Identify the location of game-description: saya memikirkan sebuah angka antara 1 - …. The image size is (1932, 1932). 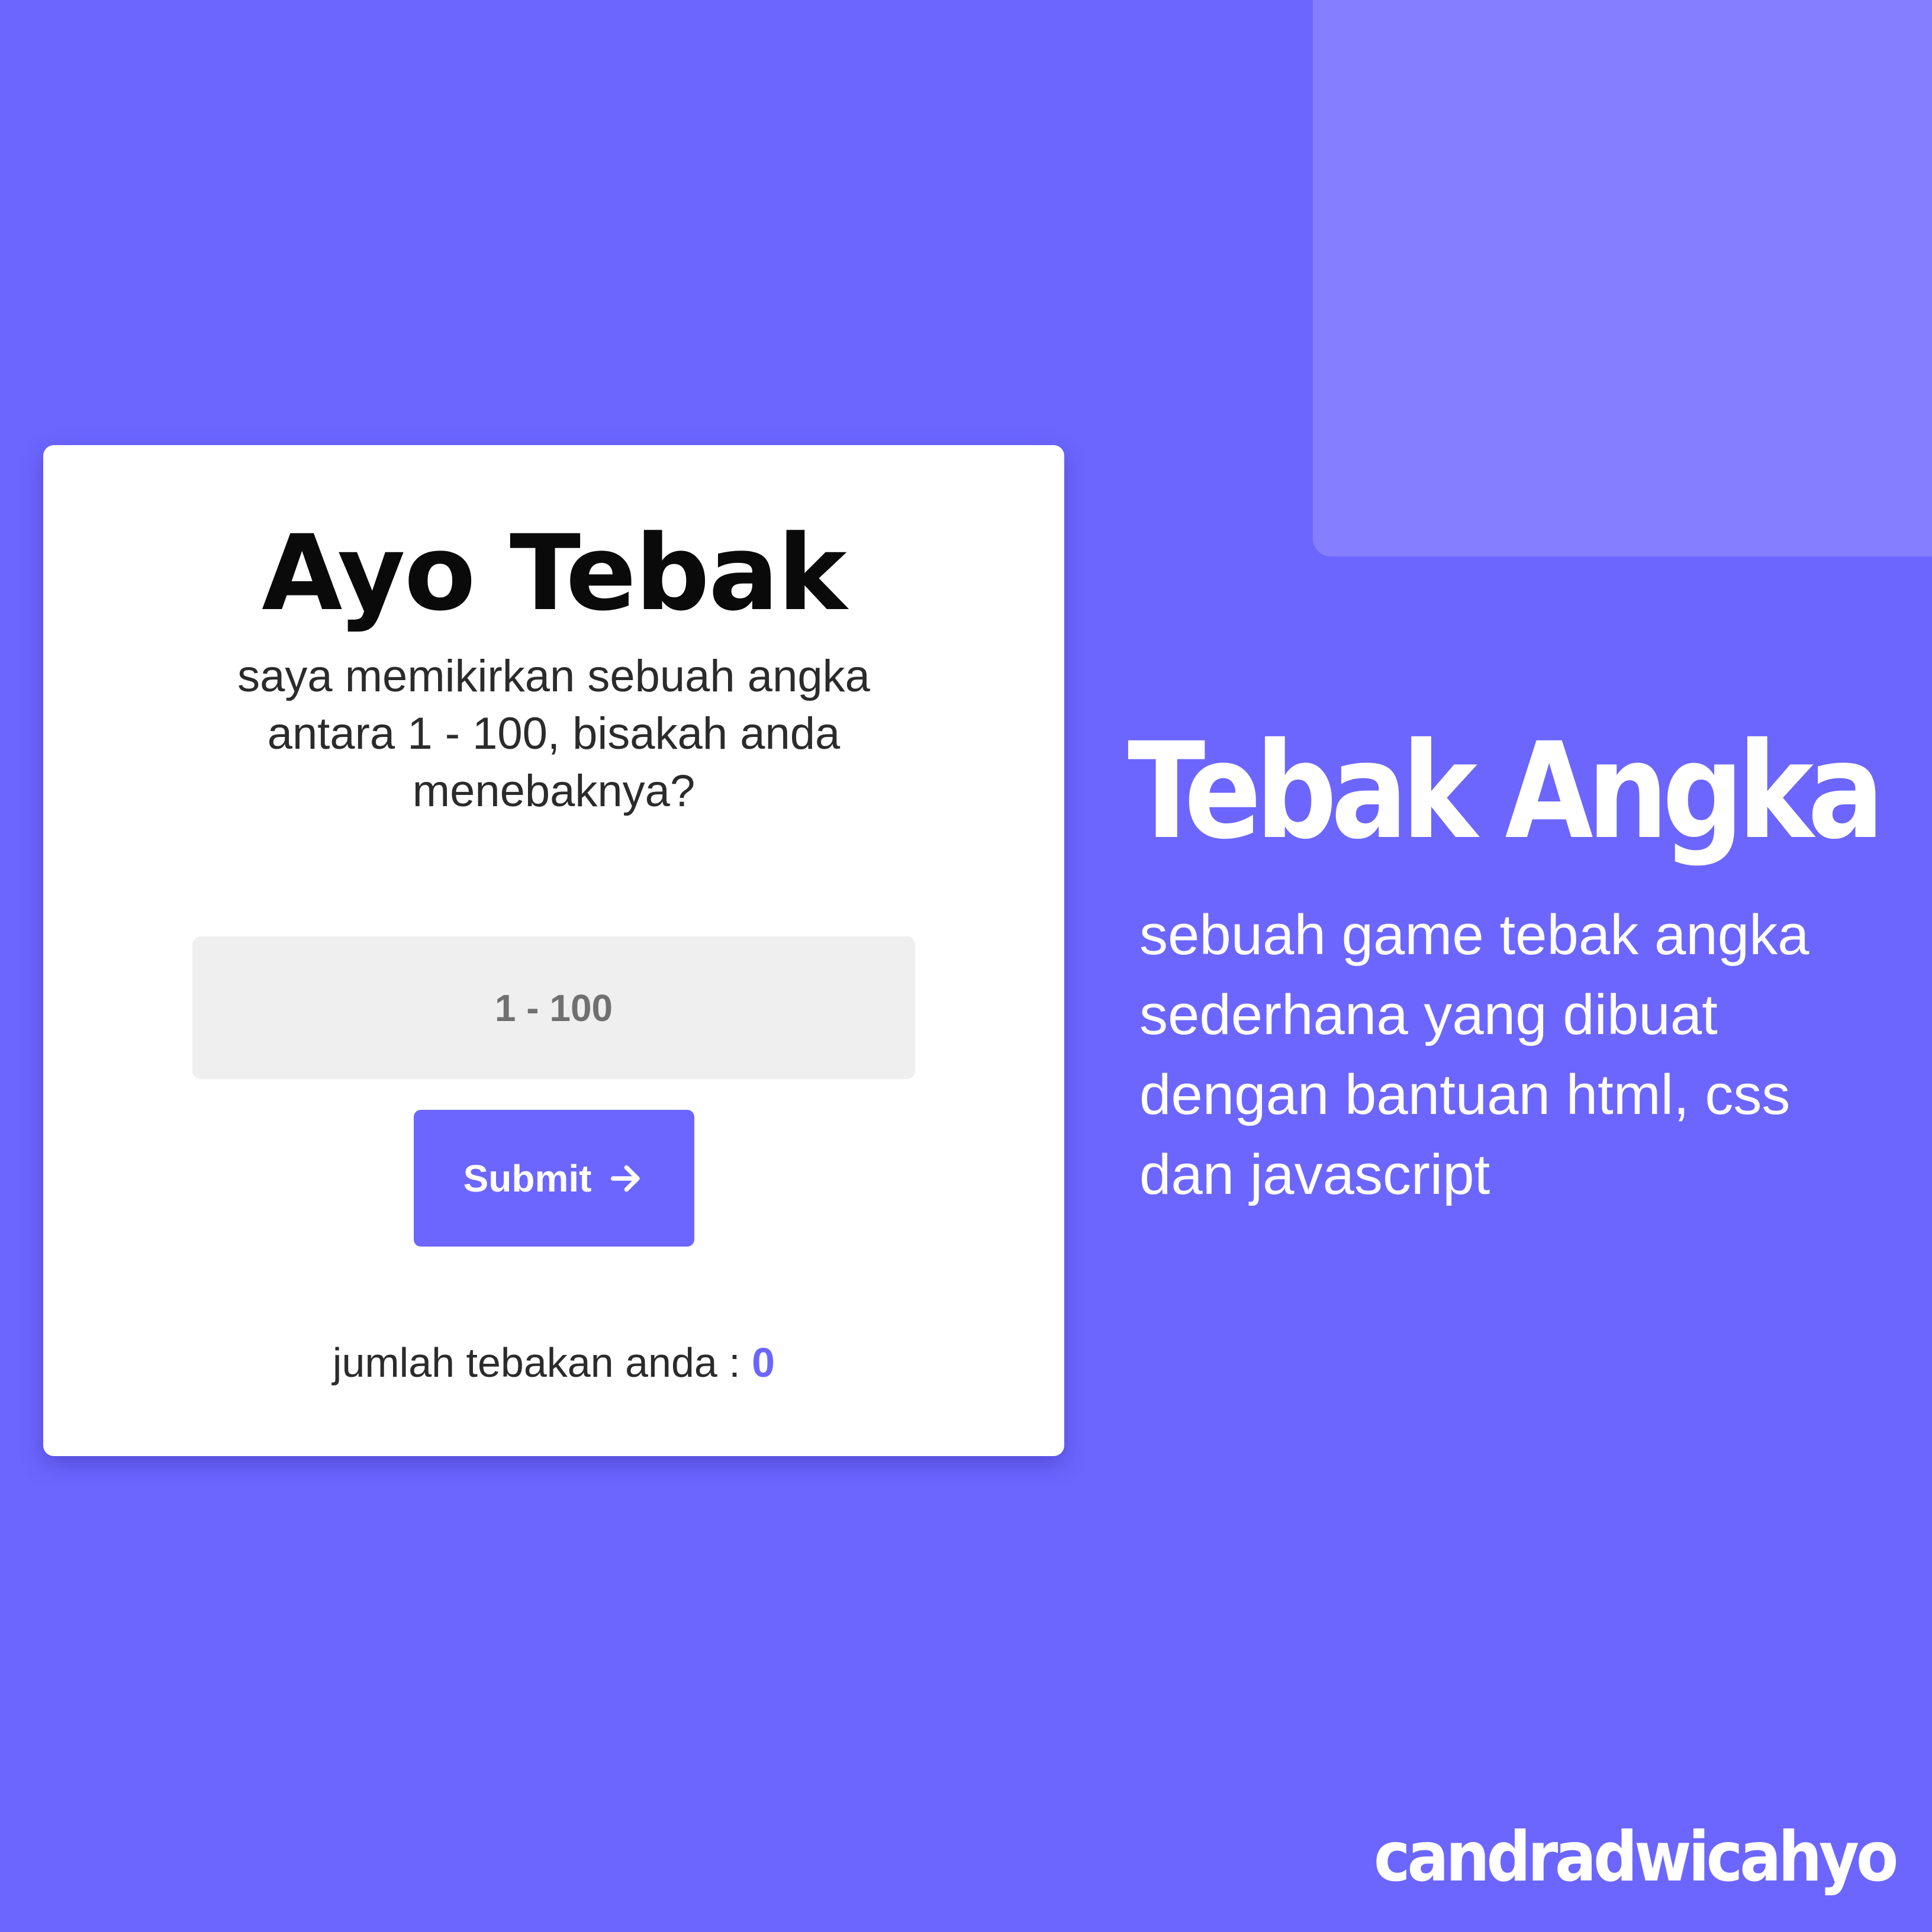
(554, 733).